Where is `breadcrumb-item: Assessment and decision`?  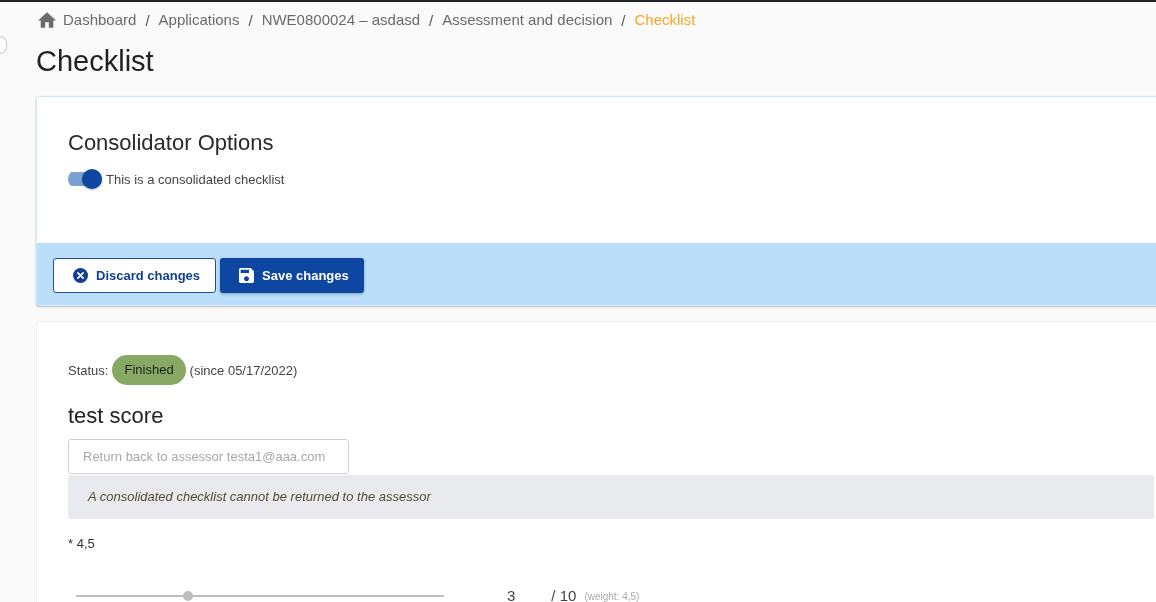
breadcrumb-item: Assessment and decision is located at coordinates (527, 20).